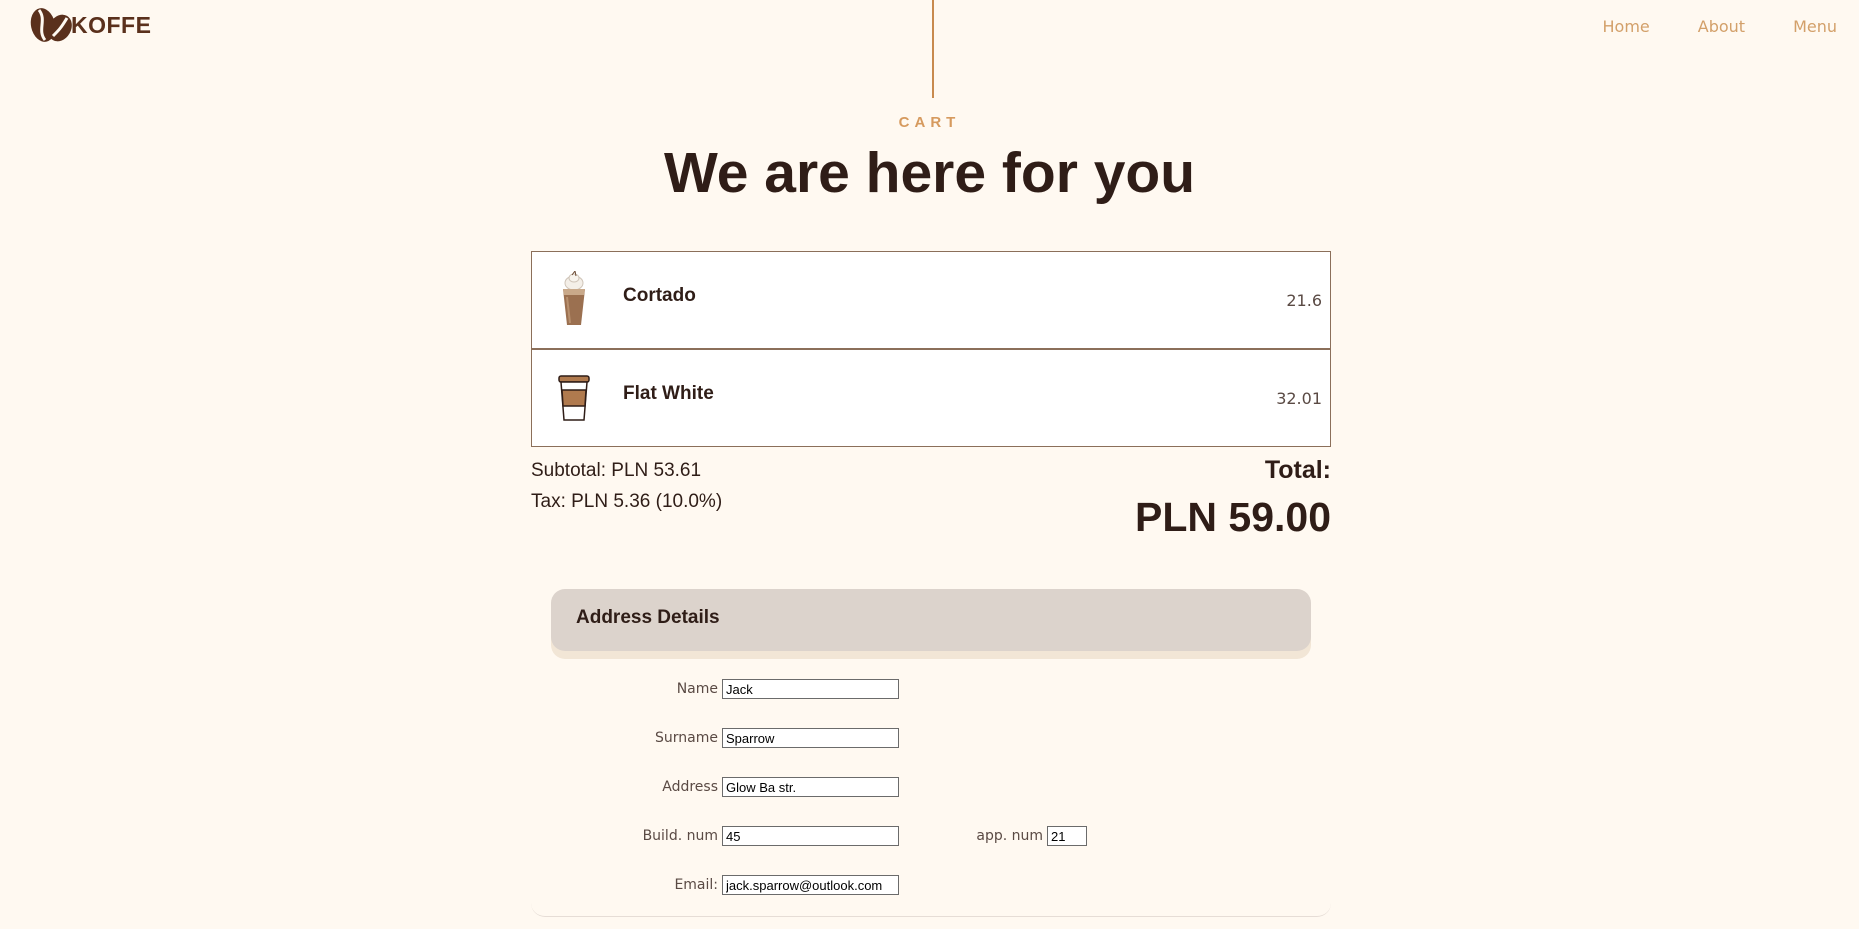  I want to click on nav-menu: Menu, so click(1815, 26).